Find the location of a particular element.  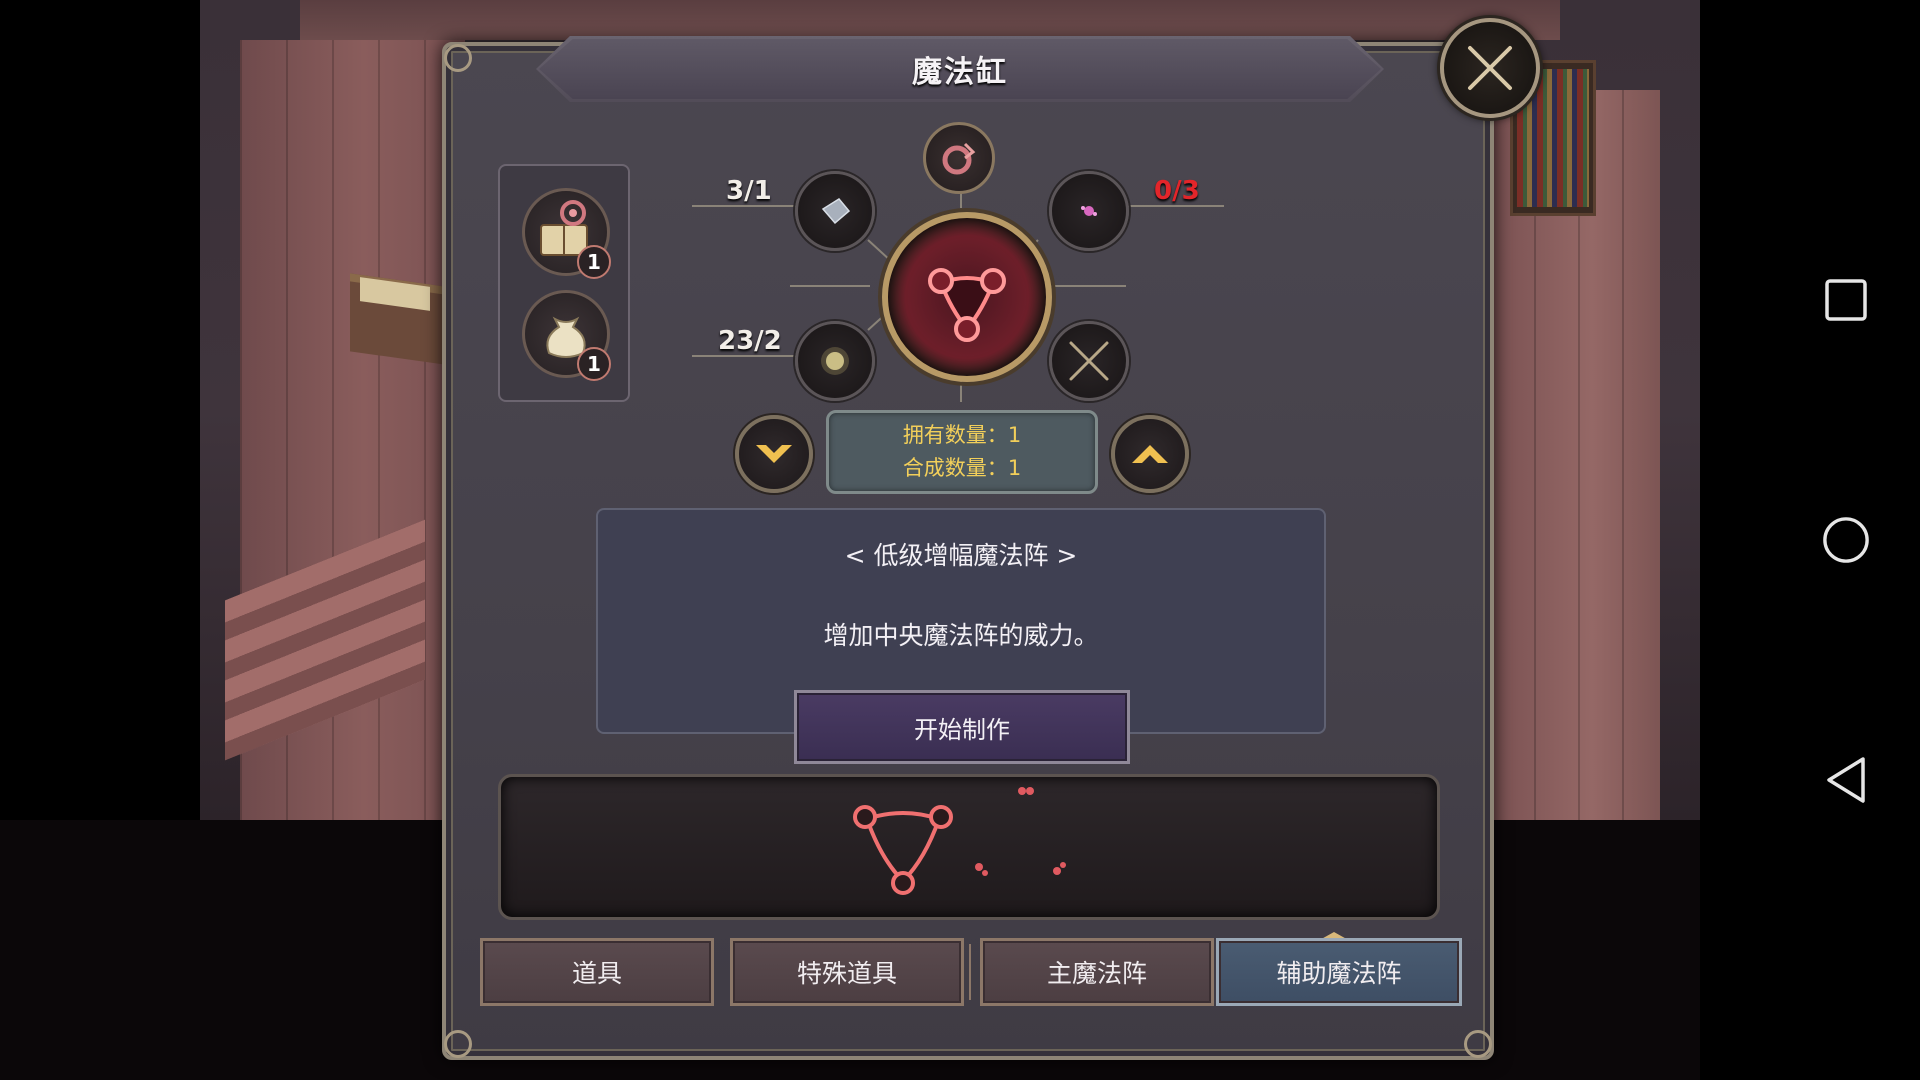

chevron-down-icon is located at coordinates (774, 454).